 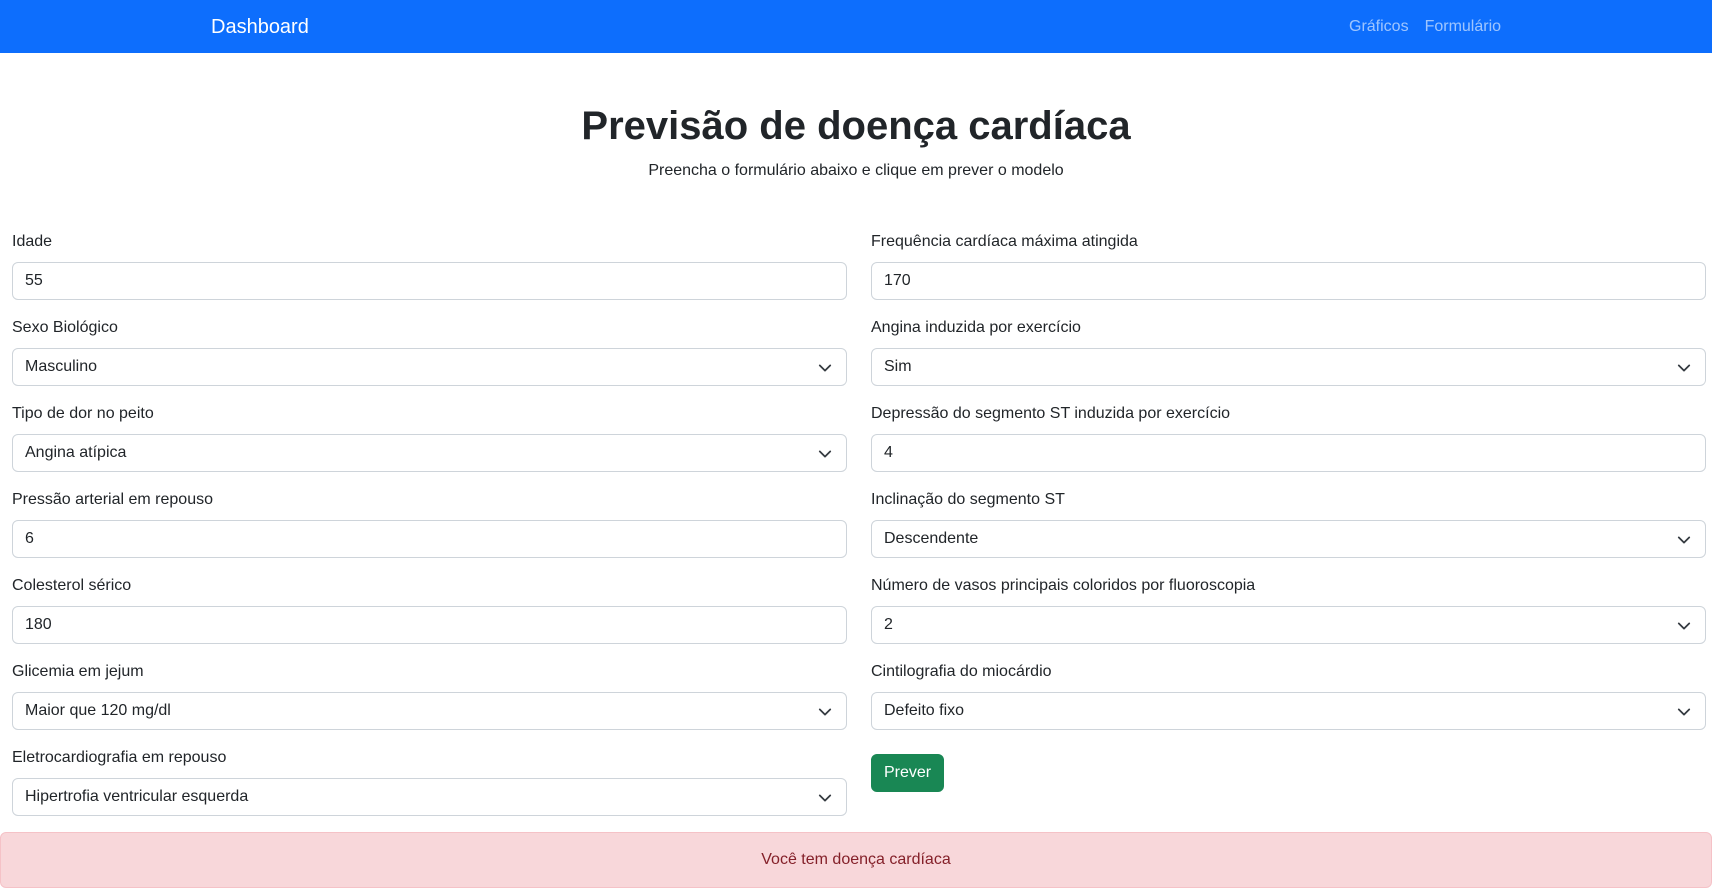 I want to click on select-value: Masculino, so click(x=61, y=366).